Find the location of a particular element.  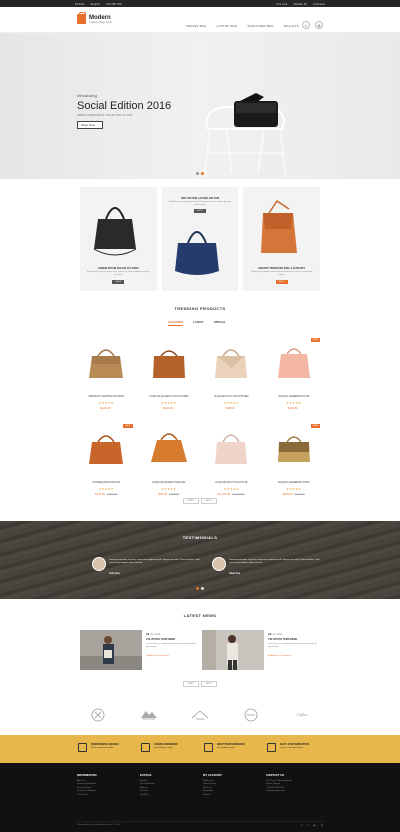

cart-icon: ◍ is located at coordinates (319, 25).